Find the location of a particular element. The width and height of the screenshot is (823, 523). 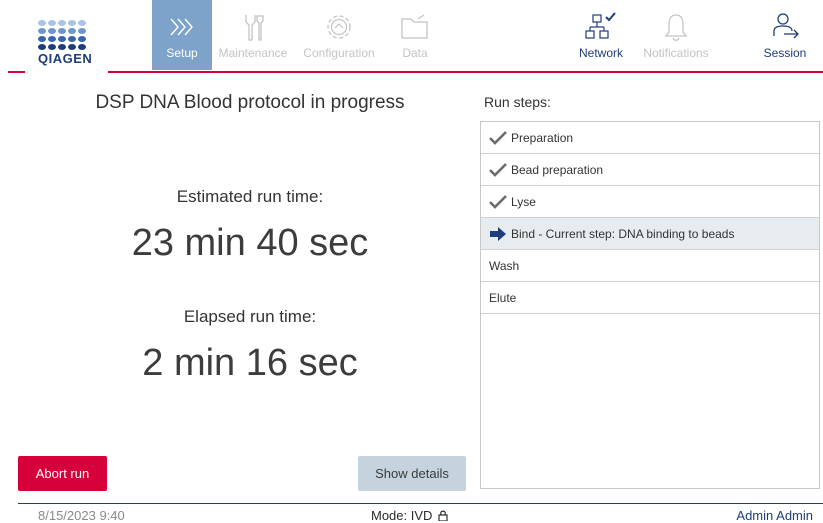

step-bead-preparation: Bead preparation is located at coordinates (650, 170).